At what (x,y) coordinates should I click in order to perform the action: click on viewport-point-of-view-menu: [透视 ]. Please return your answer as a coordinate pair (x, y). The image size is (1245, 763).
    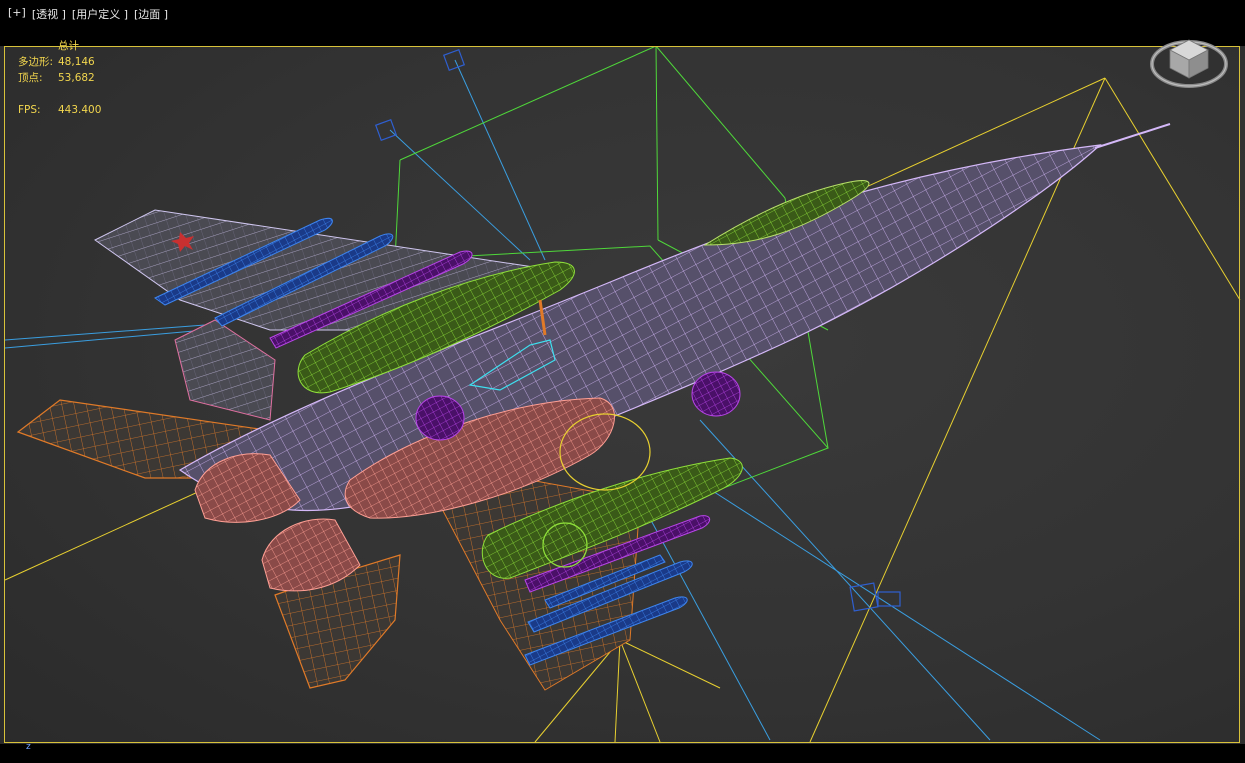
    Looking at the image, I should click on (49, 14).